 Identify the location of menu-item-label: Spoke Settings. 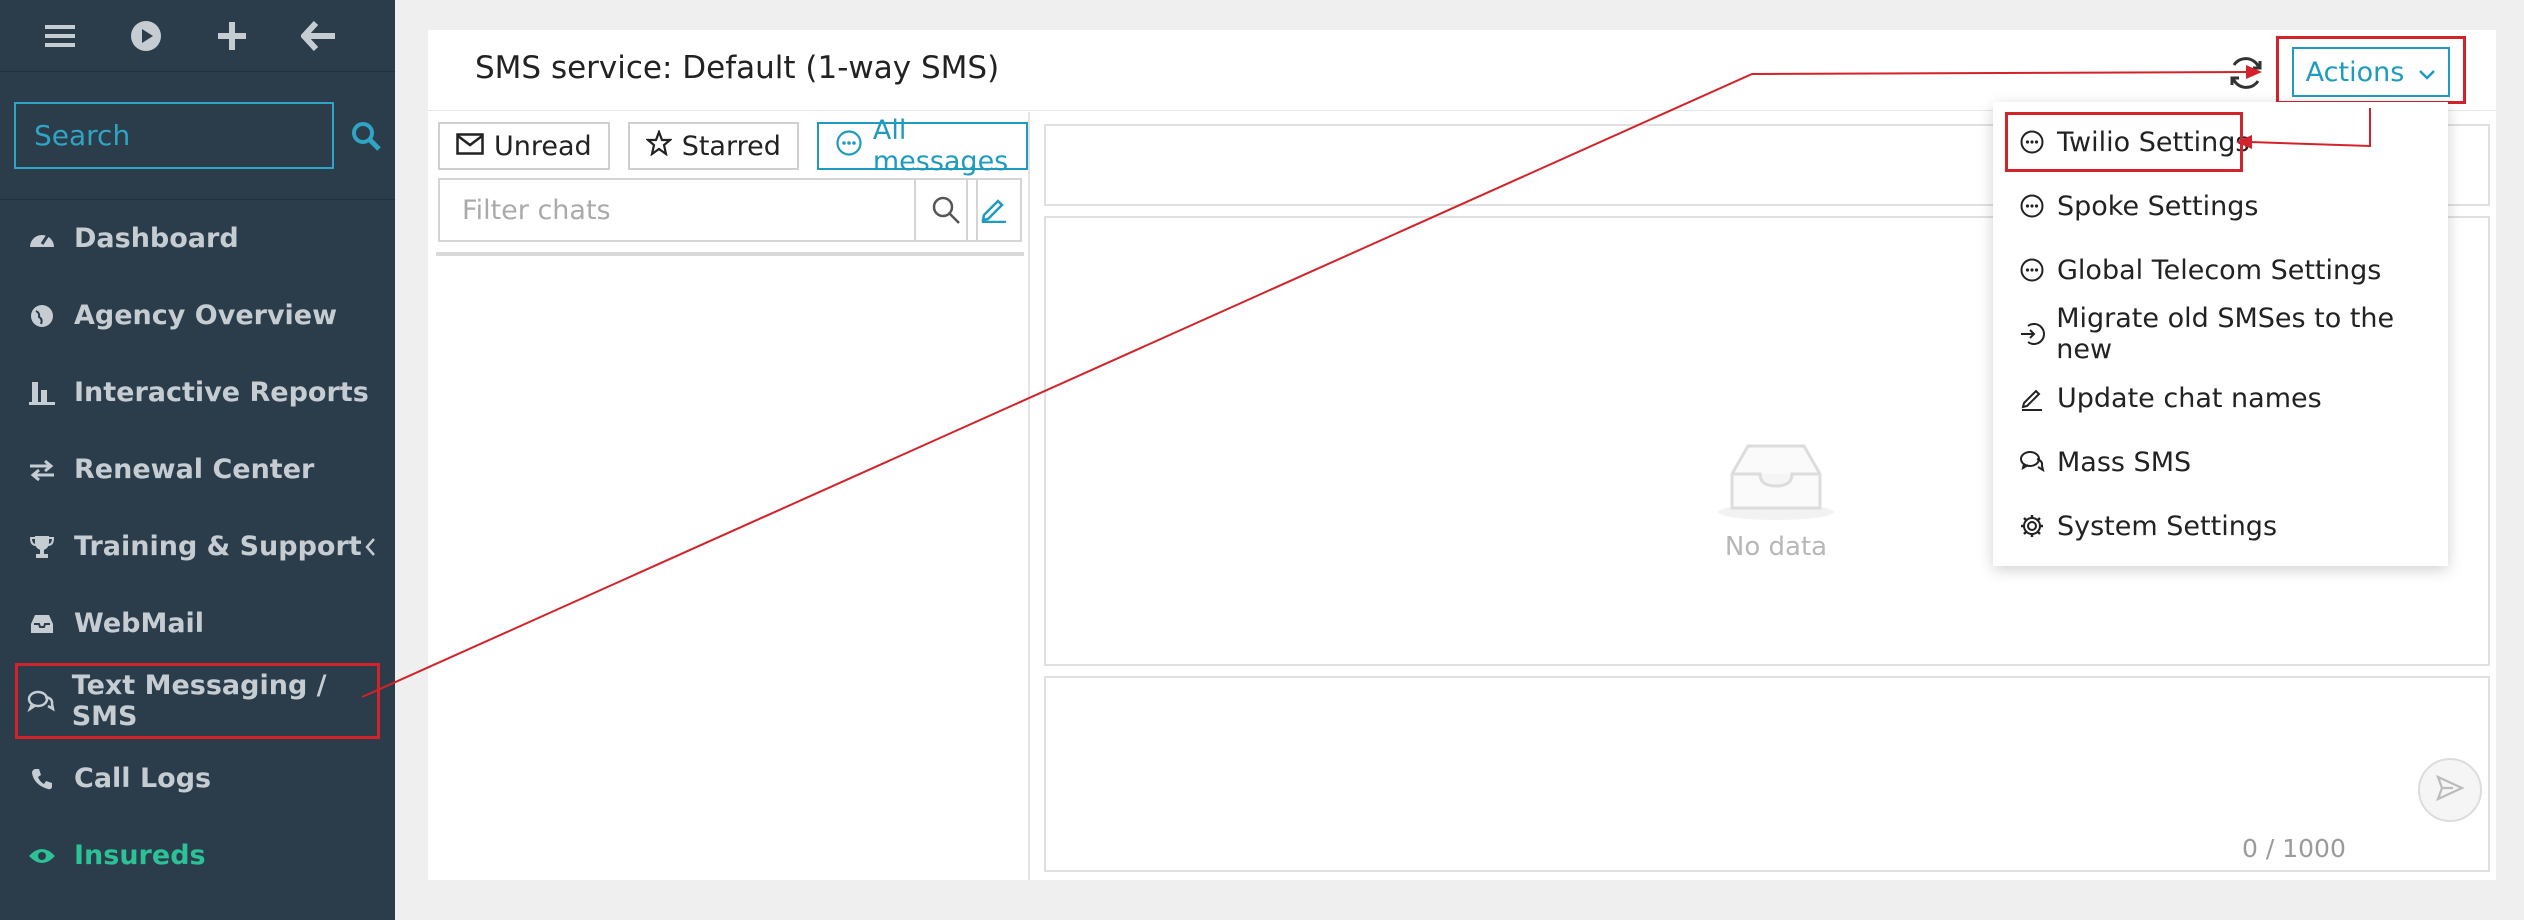
(2158, 206).